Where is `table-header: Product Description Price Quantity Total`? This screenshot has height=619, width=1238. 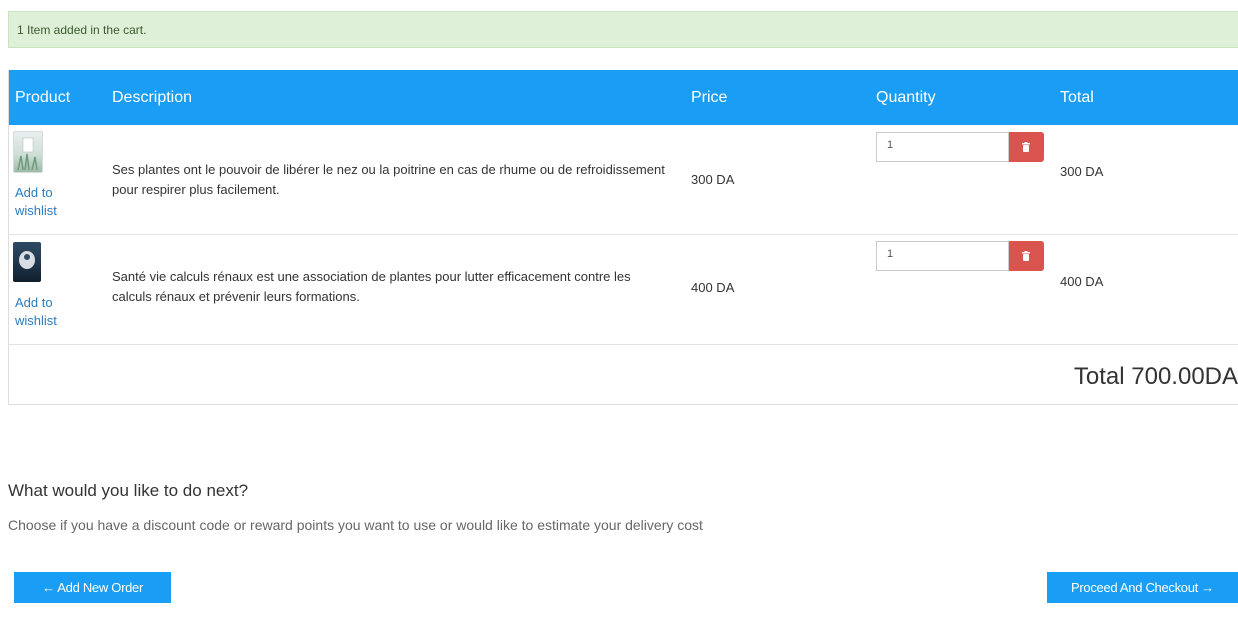
table-header: Product Description Price Quantity Total is located at coordinates (623, 97).